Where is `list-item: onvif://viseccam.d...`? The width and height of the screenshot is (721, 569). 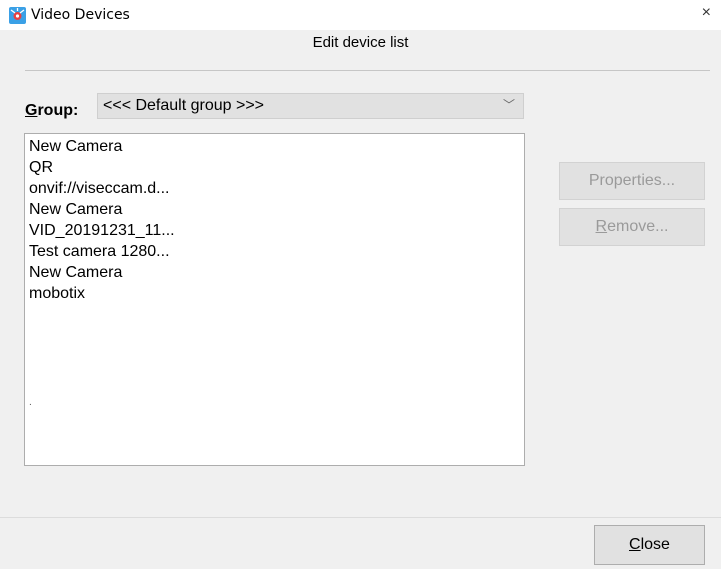
list-item: onvif://viseccam.d... is located at coordinates (99, 189).